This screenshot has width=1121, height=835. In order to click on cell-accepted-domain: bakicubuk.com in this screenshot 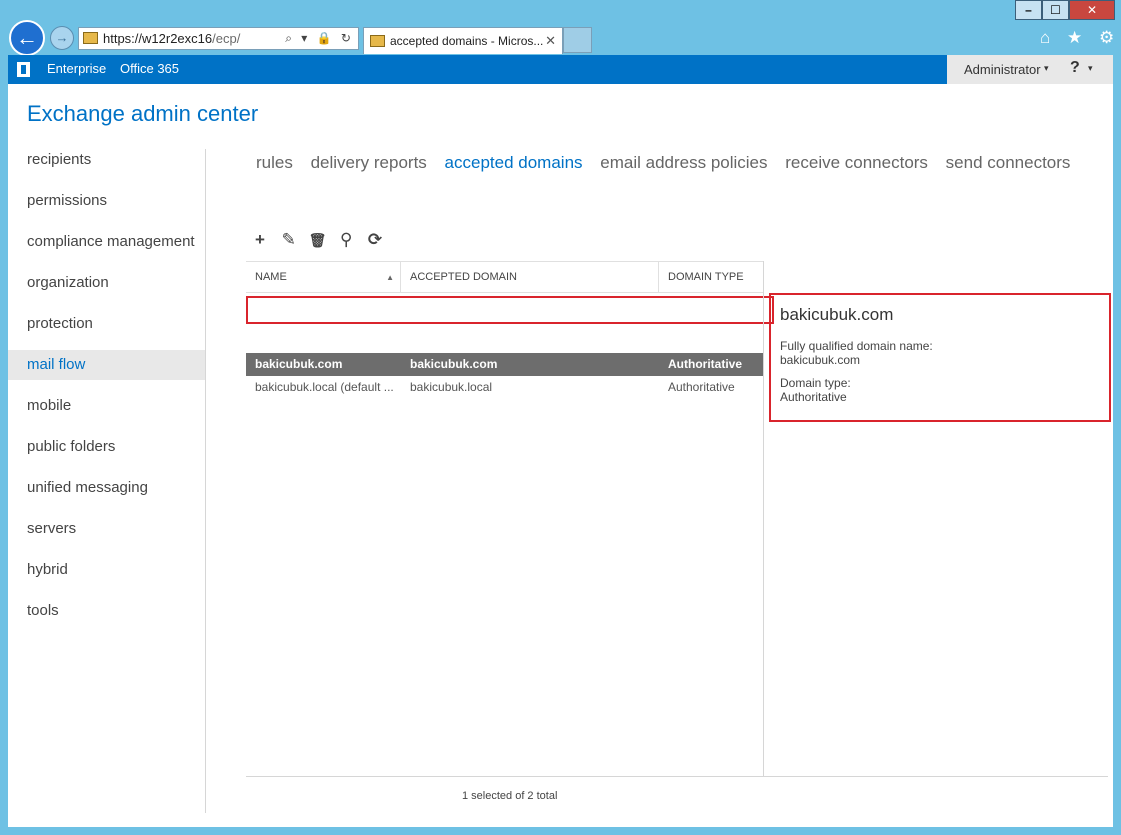, I will do `click(454, 364)`.